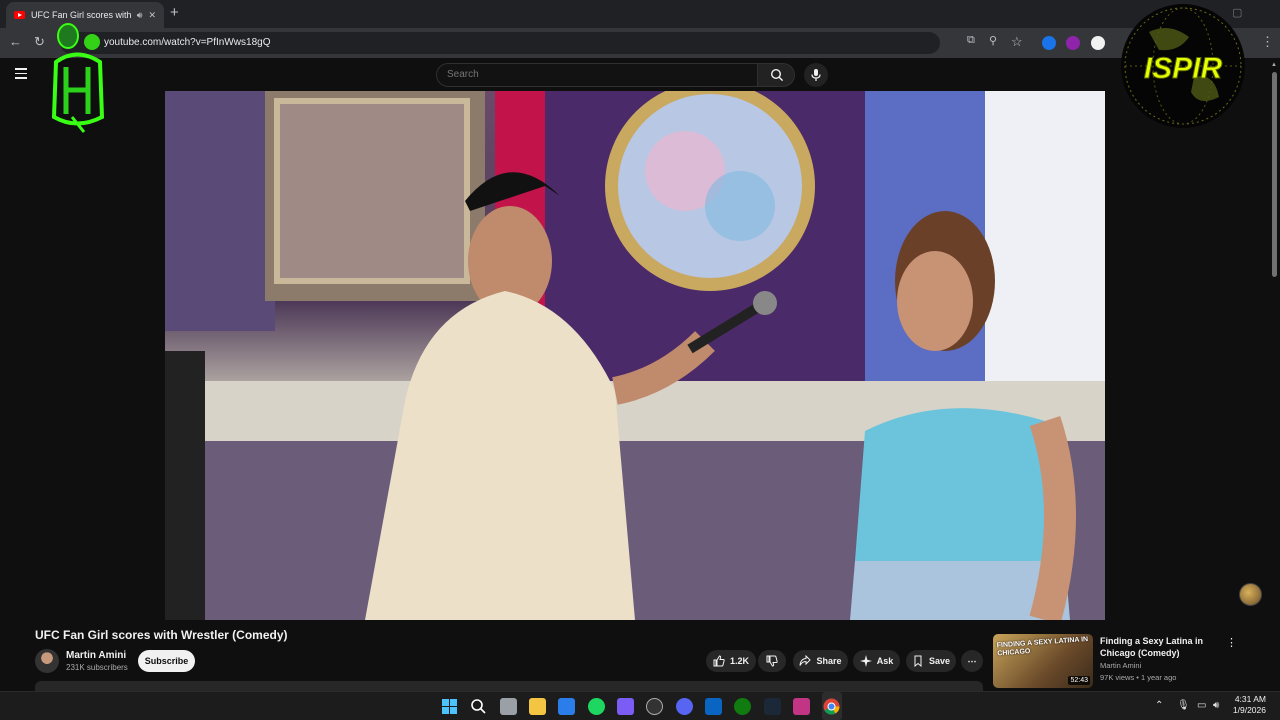 The height and width of the screenshot is (720, 1280). I want to click on recommended-channel: Martin Amini, so click(1120, 665).